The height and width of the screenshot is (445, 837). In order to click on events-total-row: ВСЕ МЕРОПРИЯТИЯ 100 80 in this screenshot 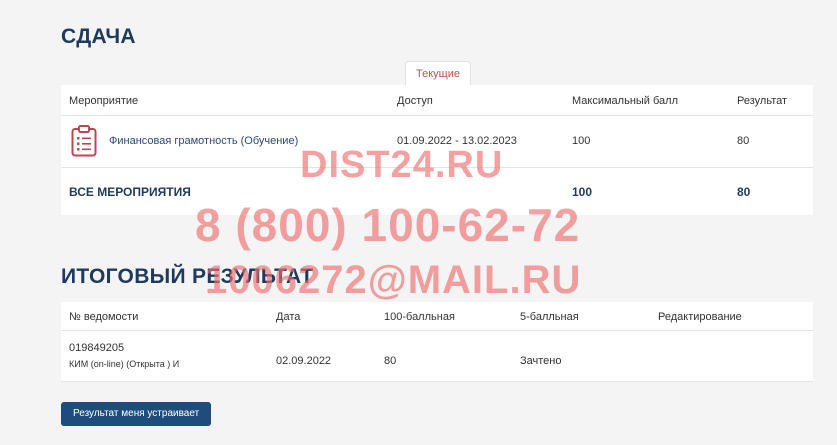, I will do `click(437, 191)`.